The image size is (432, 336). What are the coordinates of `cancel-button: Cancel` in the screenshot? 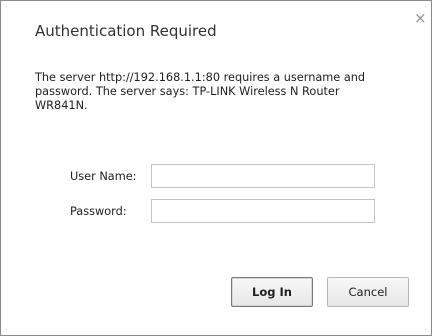 It's located at (368, 292).